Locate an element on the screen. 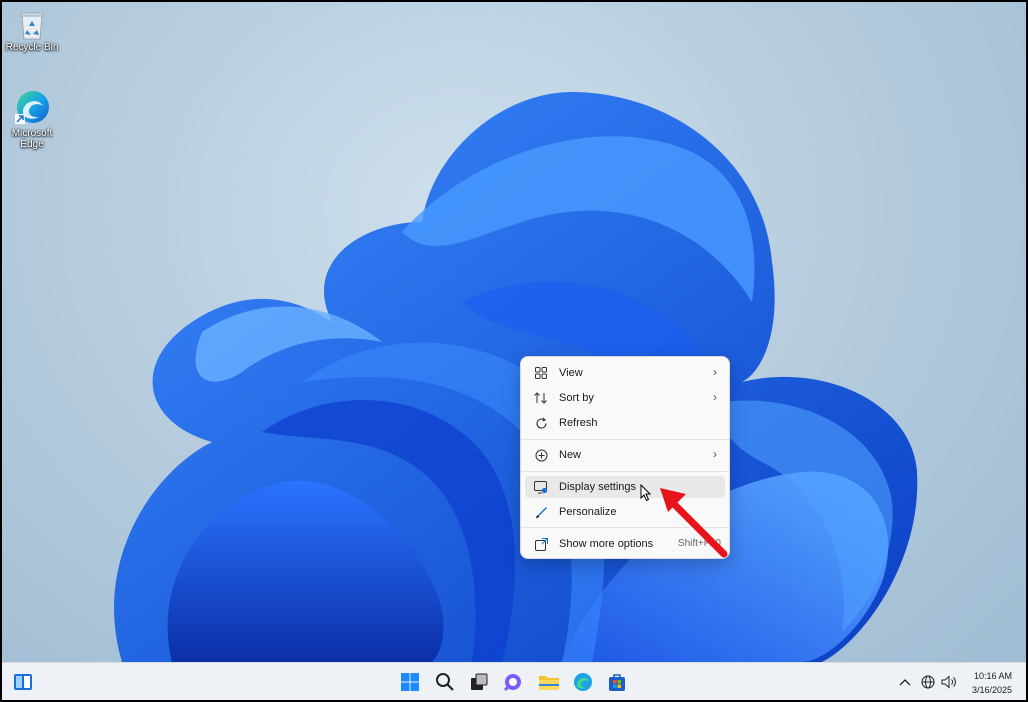 The image size is (1028, 702). mouse-cursor-icon is located at coordinates (646, 493).